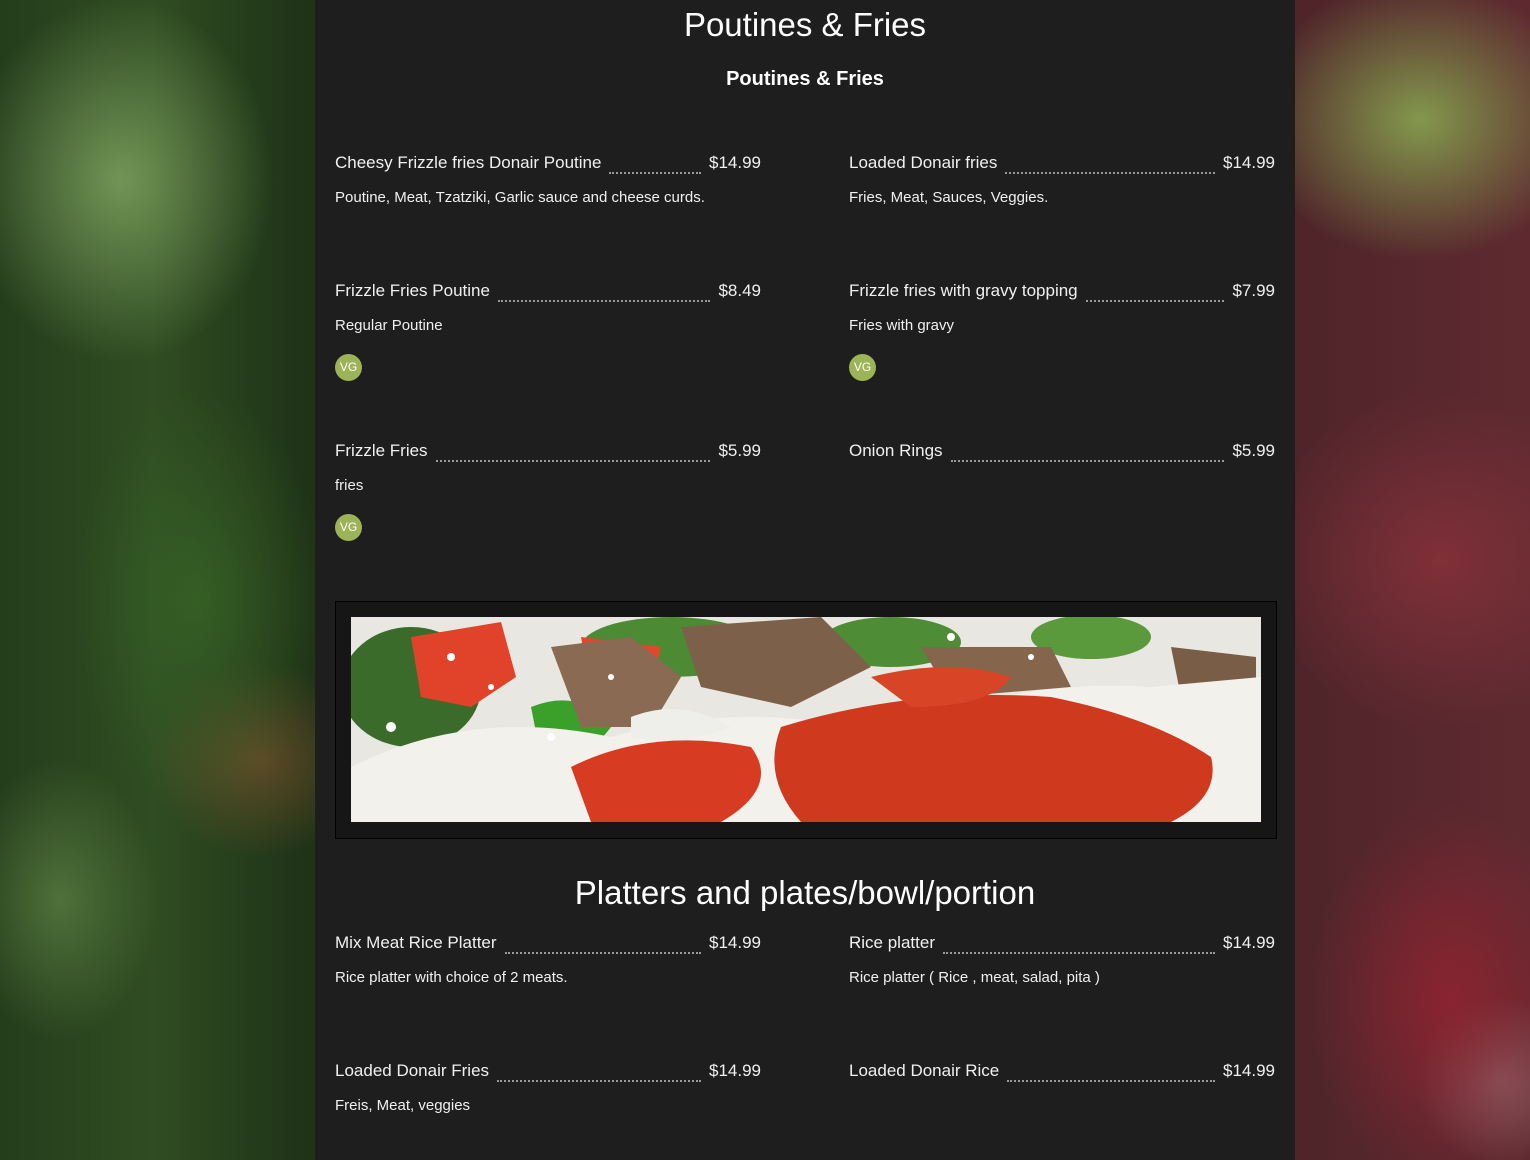 The width and height of the screenshot is (1530, 1160). I want to click on item-description: Rice platter with choice of 2 meats., so click(451, 977).